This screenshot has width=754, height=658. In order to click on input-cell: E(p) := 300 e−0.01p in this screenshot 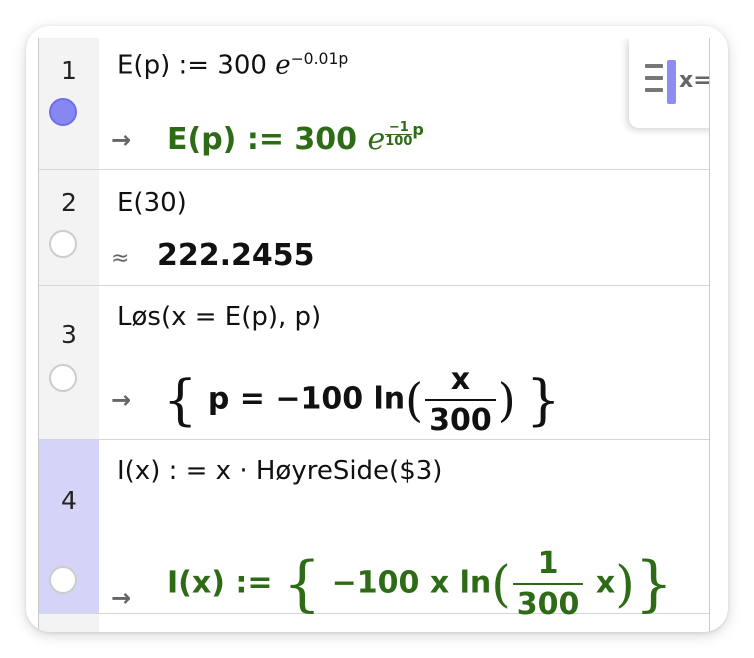, I will do `click(232, 65)`.